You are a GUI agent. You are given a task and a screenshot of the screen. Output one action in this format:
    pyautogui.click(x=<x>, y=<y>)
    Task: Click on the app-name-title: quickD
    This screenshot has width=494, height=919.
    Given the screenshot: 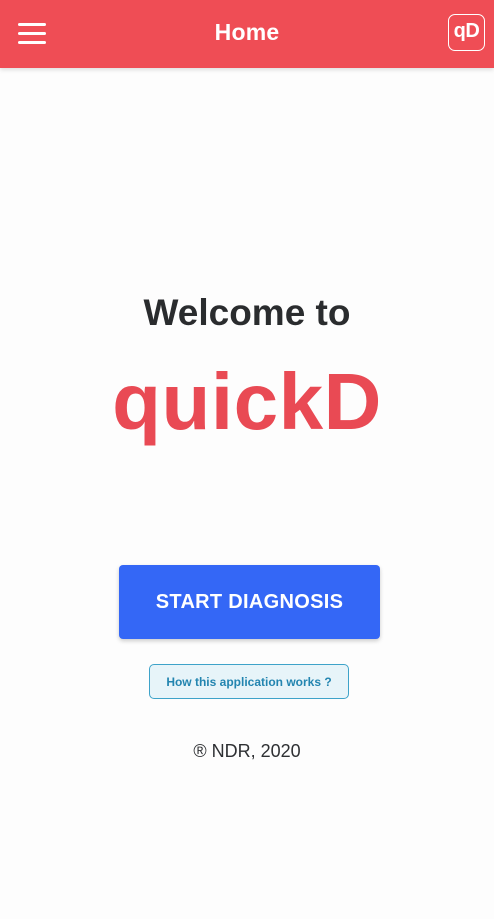 What is the action you would take?
    pyautogui.click(x=247, y=401)
    